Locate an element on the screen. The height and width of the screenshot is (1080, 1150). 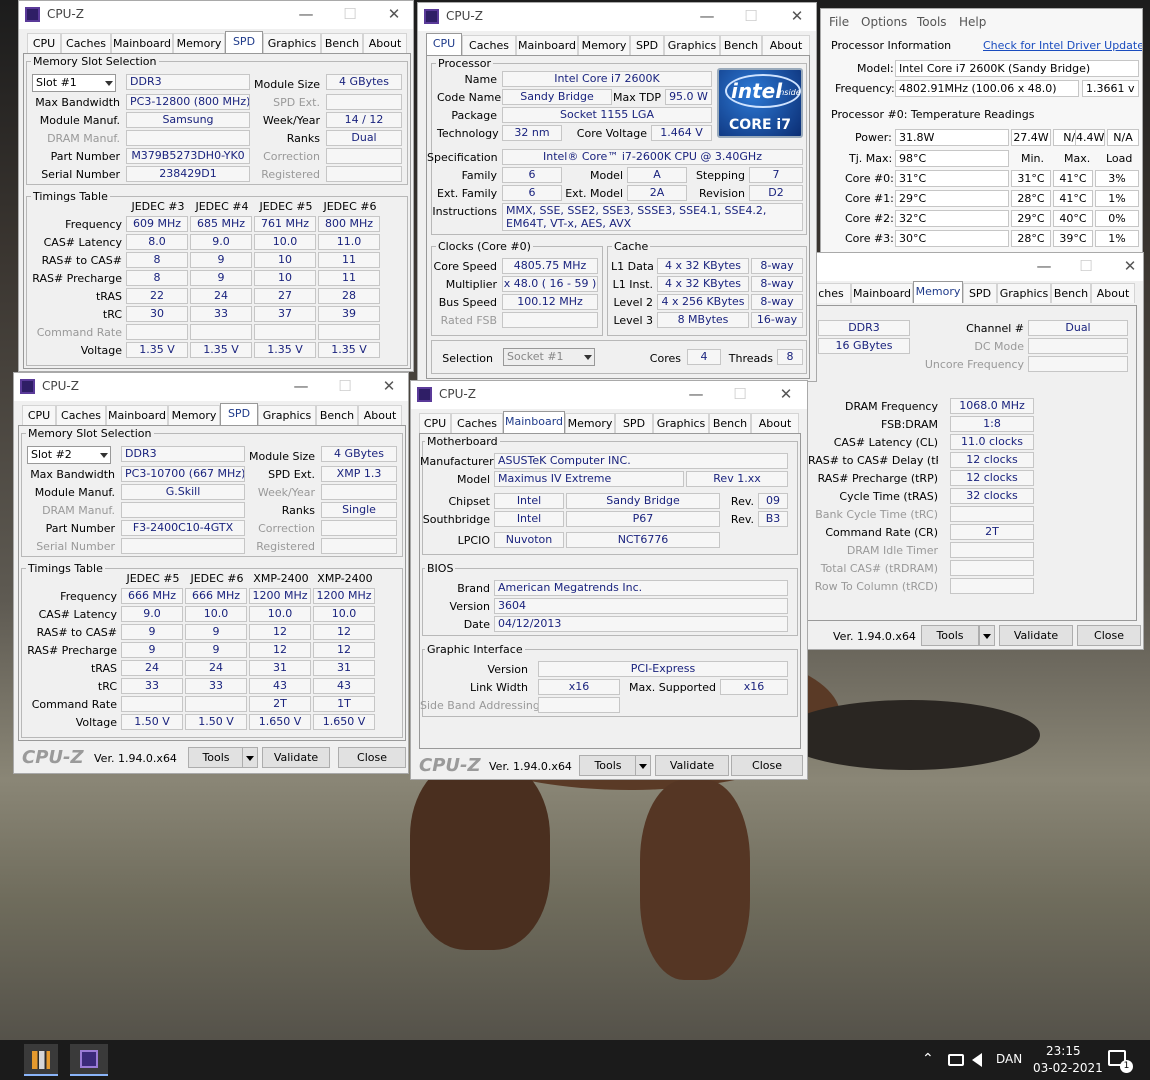
show-hidden-icons: ⌃ is located at coordinates (928, 1059).